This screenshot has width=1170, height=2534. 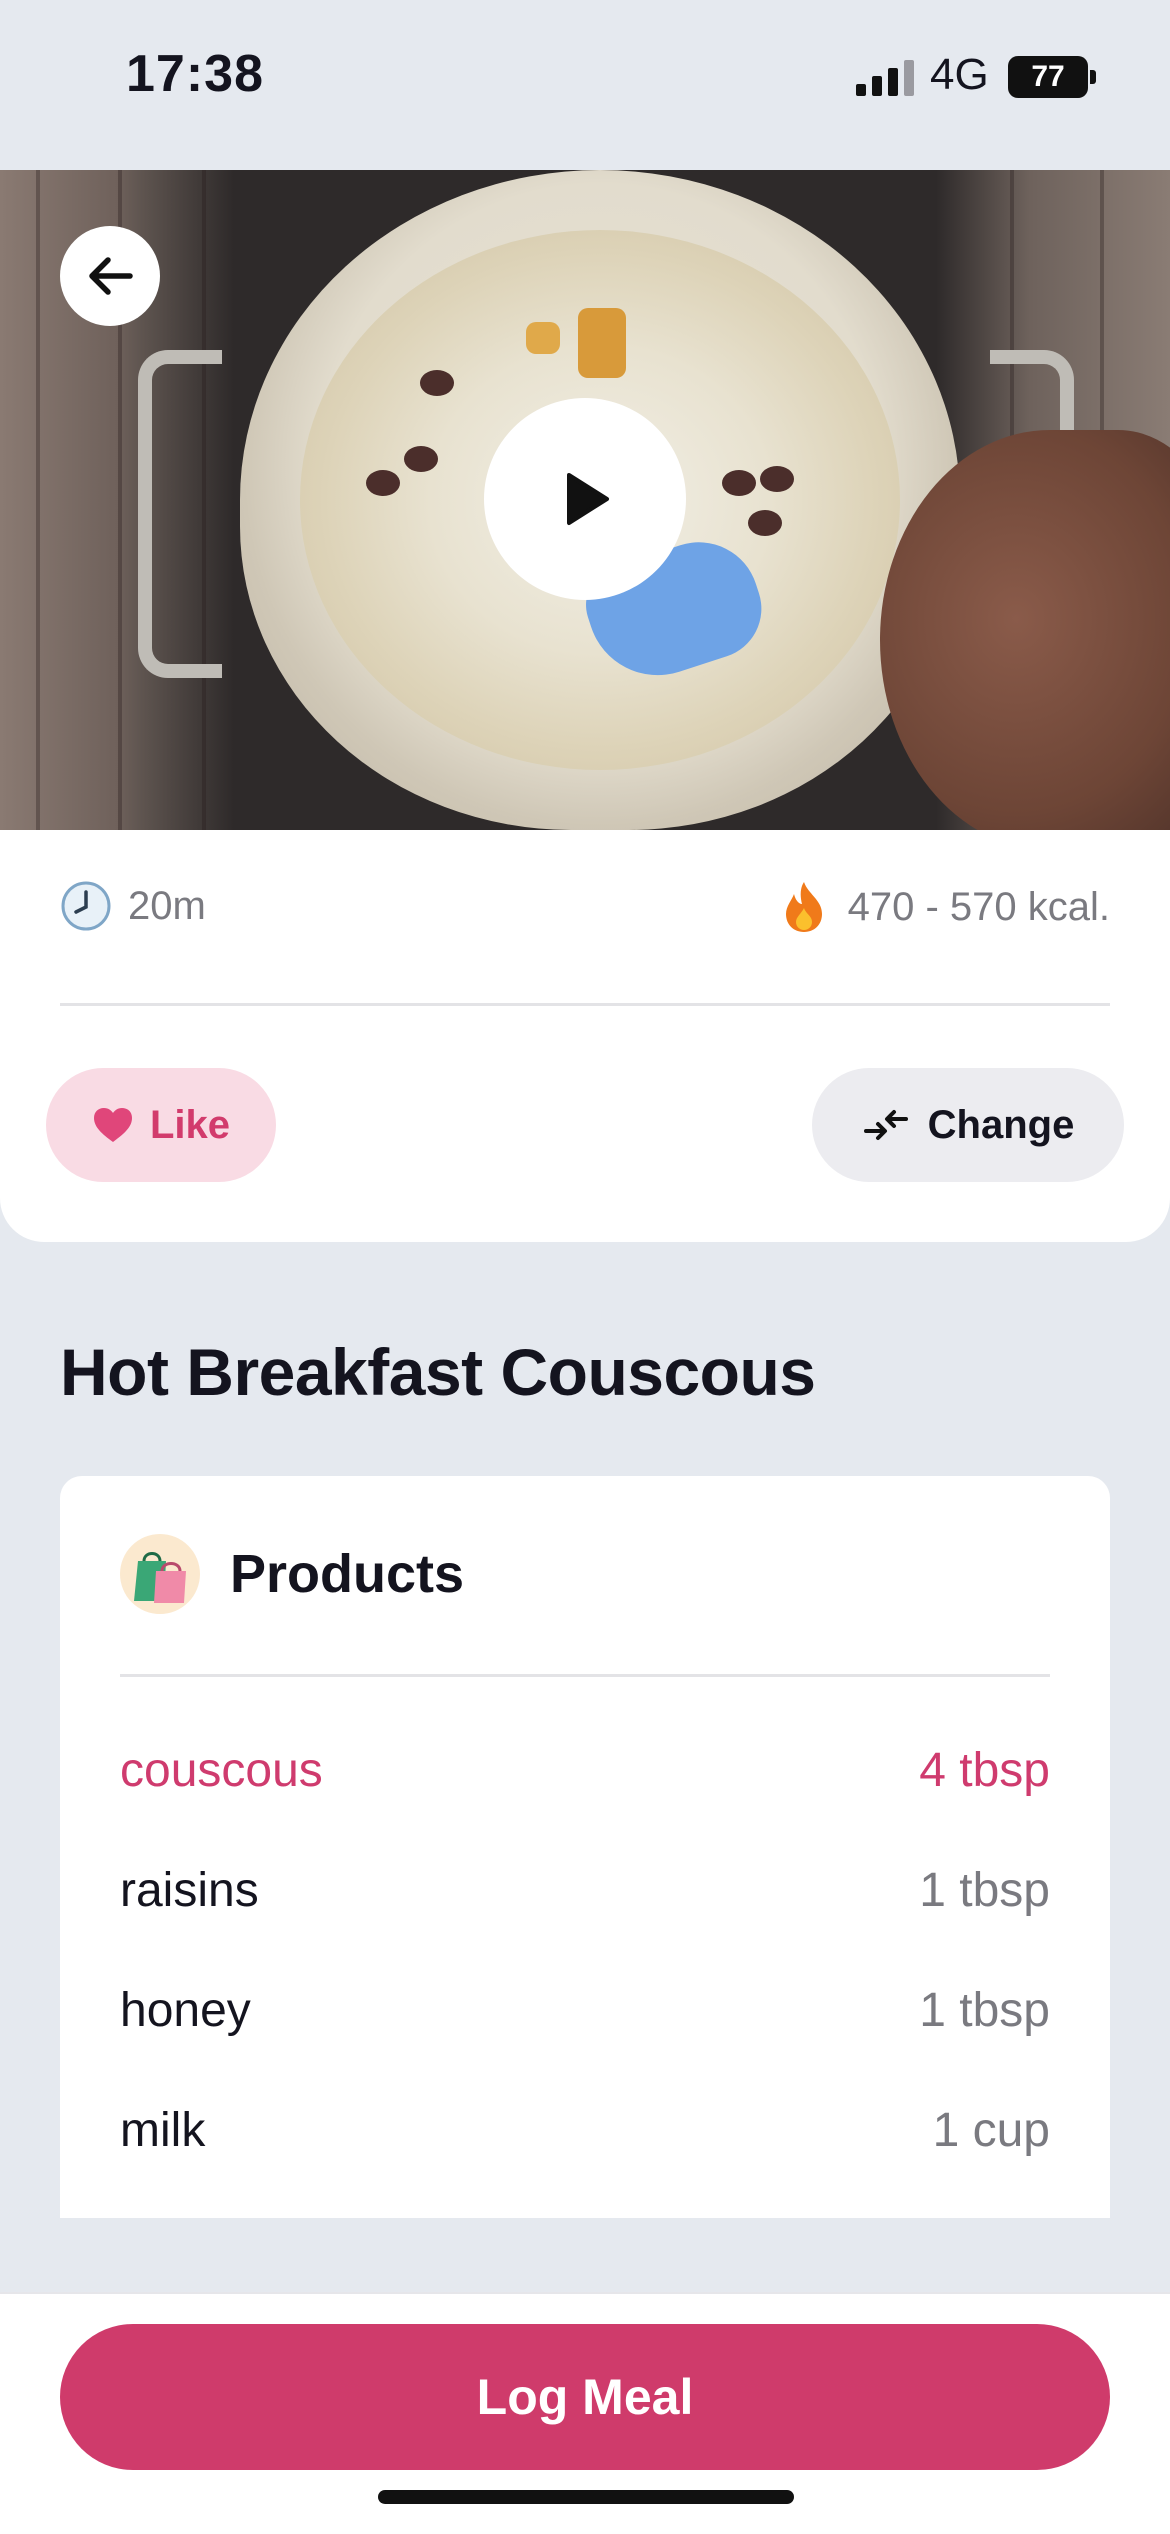 I want to click on duration-value: 20m, so click(x=167, y=905).